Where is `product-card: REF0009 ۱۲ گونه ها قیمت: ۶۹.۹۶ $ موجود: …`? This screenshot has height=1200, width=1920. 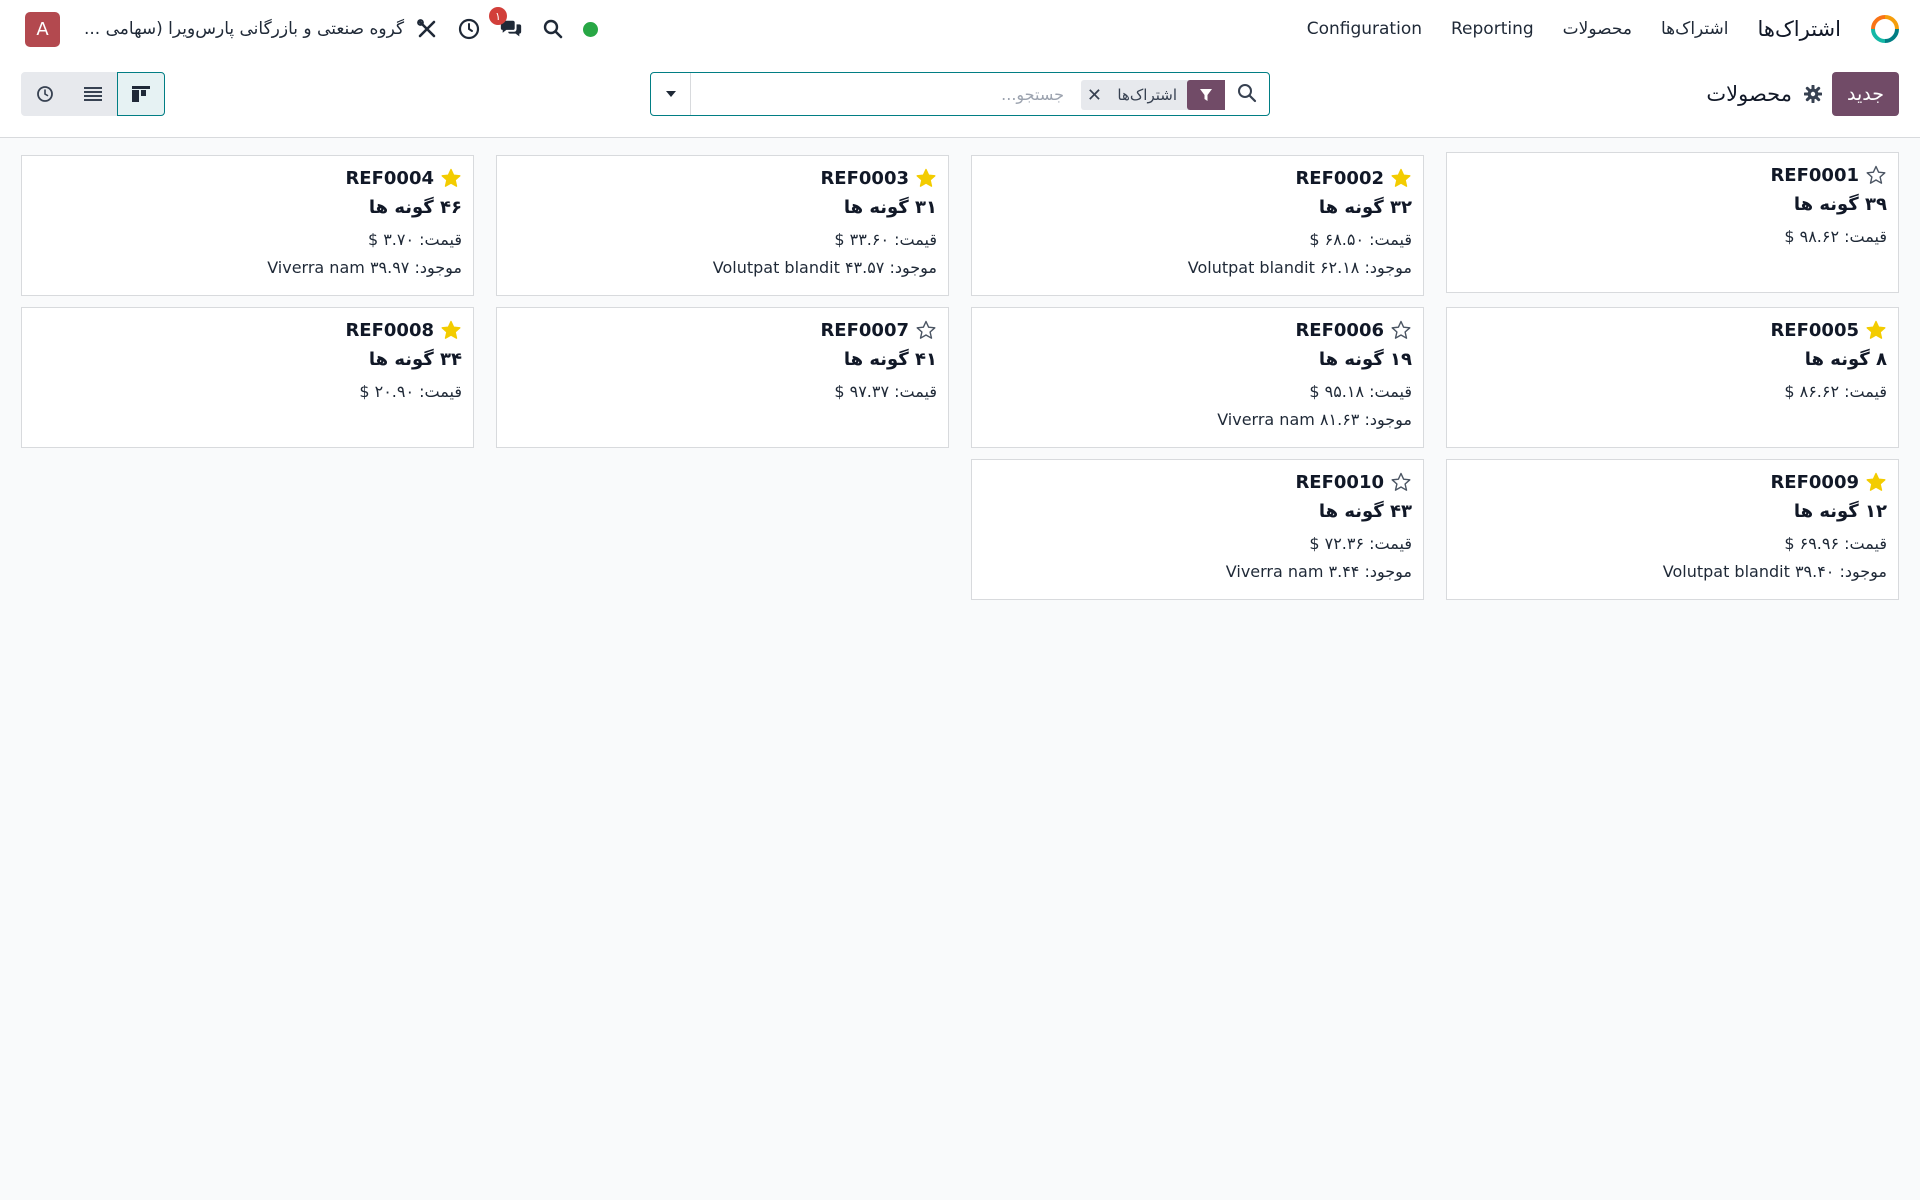 product-card: REF0009 ۱۲ گونه ها قیمت: ۶۹.۹۶ $ موجود: … is located at coordinates (1672, 529).